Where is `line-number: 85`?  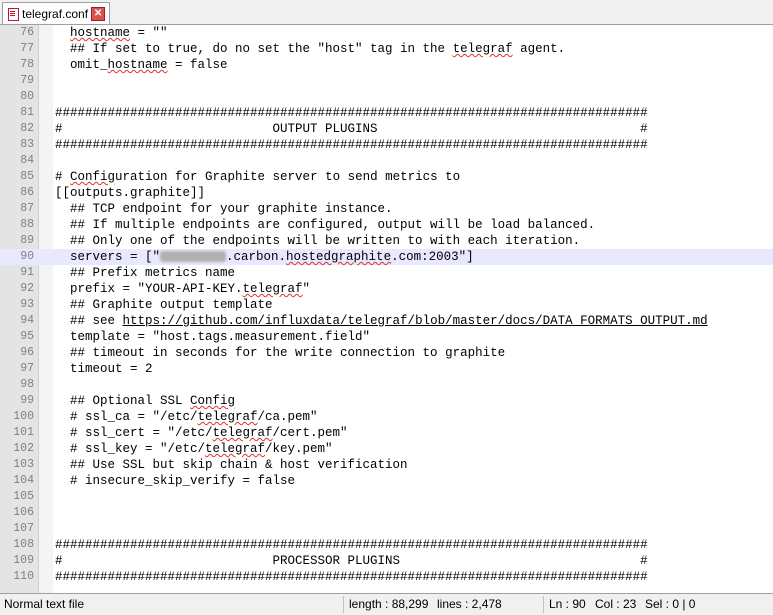 line-number: 85 is located at coordinates (27, 176).